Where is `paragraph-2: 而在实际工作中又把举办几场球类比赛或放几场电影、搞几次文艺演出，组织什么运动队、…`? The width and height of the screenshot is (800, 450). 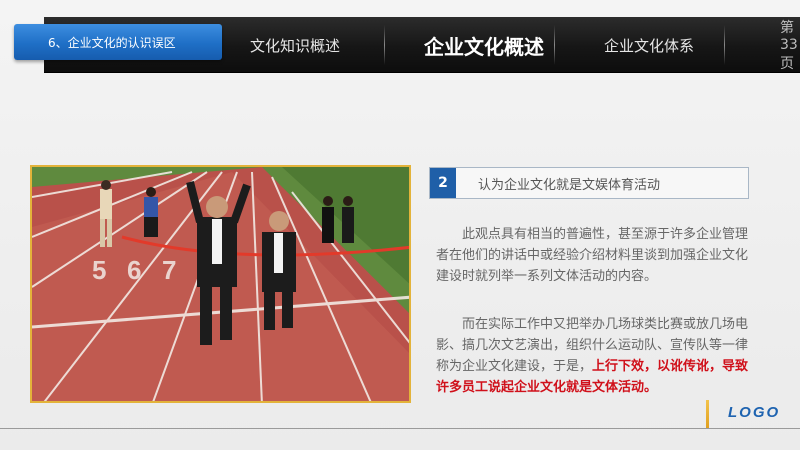 paragraph-2: 而在实际工作中又把举办几场球类比赛或放几场电影、搞几次文艺演出，组织什么运动队、… is located at coordinates (595, 356).